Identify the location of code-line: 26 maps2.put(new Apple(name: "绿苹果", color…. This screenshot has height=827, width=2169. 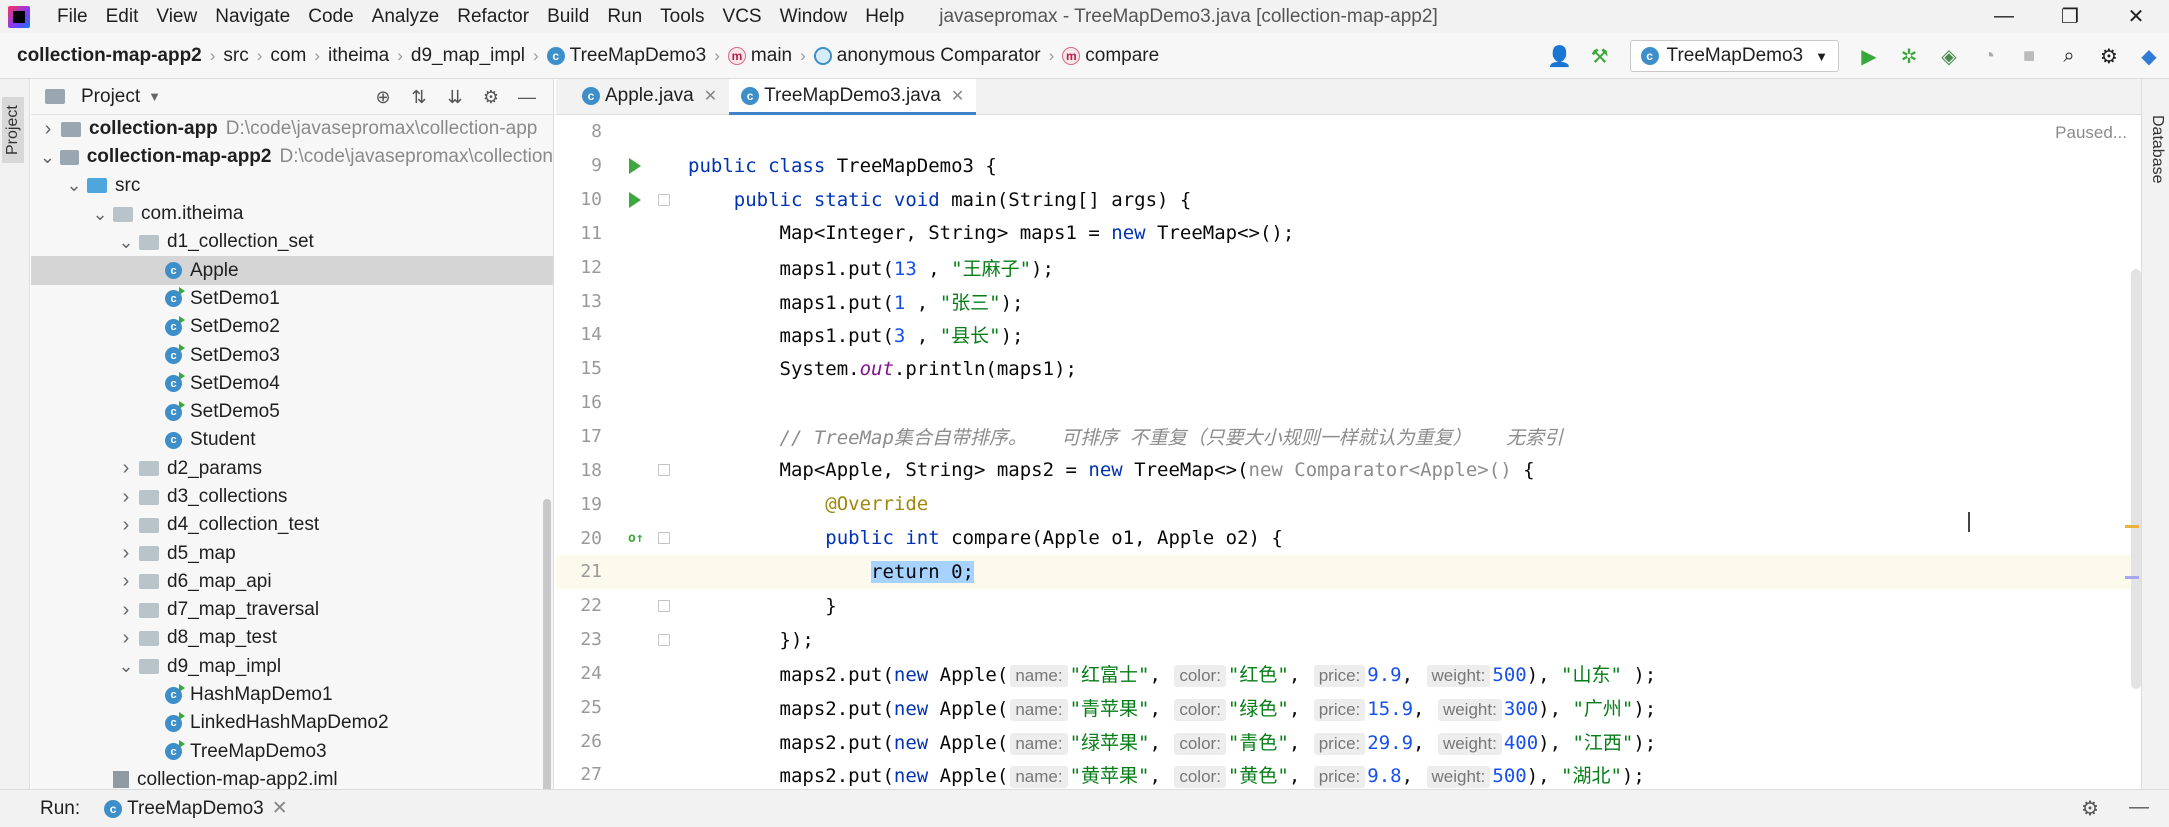
(1348, 741).